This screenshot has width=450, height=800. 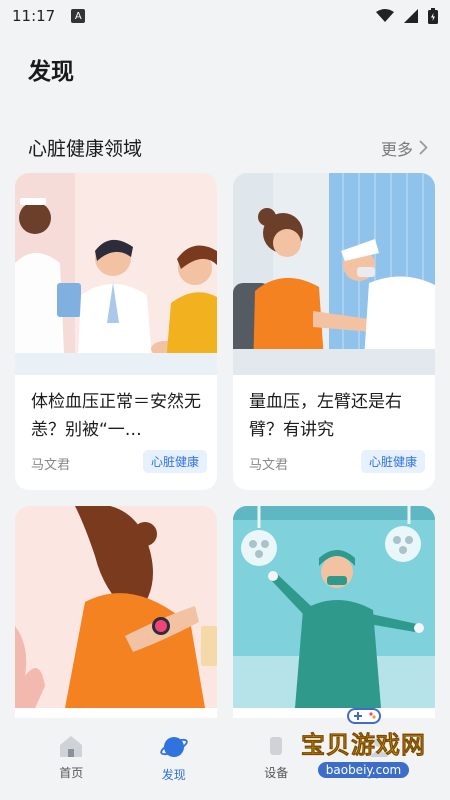 I want to click on watermark-url: baobeiy.com, so click(x=363, y=770).